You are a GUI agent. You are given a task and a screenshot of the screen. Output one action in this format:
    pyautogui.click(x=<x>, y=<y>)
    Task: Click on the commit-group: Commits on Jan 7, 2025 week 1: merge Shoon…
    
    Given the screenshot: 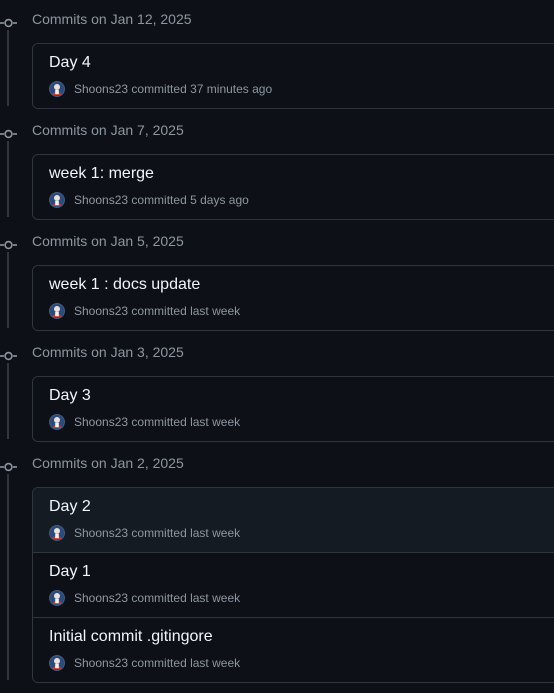 What is the action you would take?
    pyautogui.click(x=277, y=170)
    